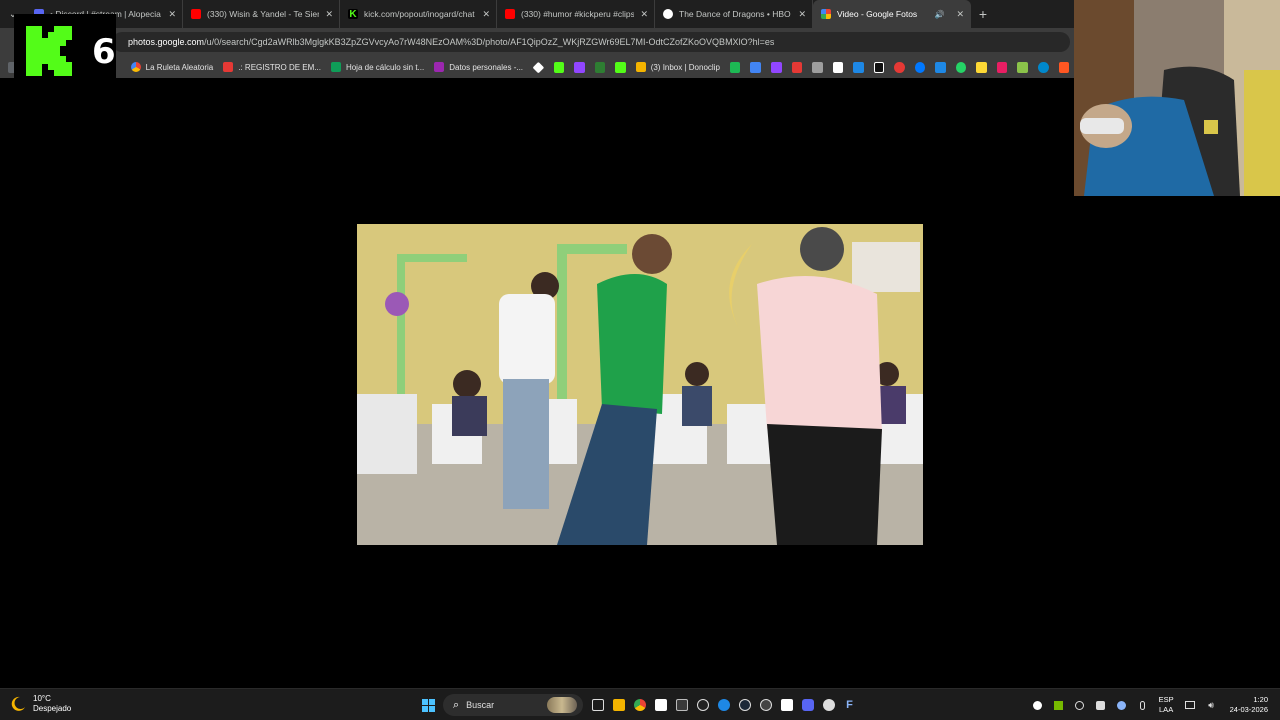 This screenshot has width=1280, height=720. Describe the element at coordinates (456, 704) in the screenshot. I see `search-icon: ⌕` at that location.